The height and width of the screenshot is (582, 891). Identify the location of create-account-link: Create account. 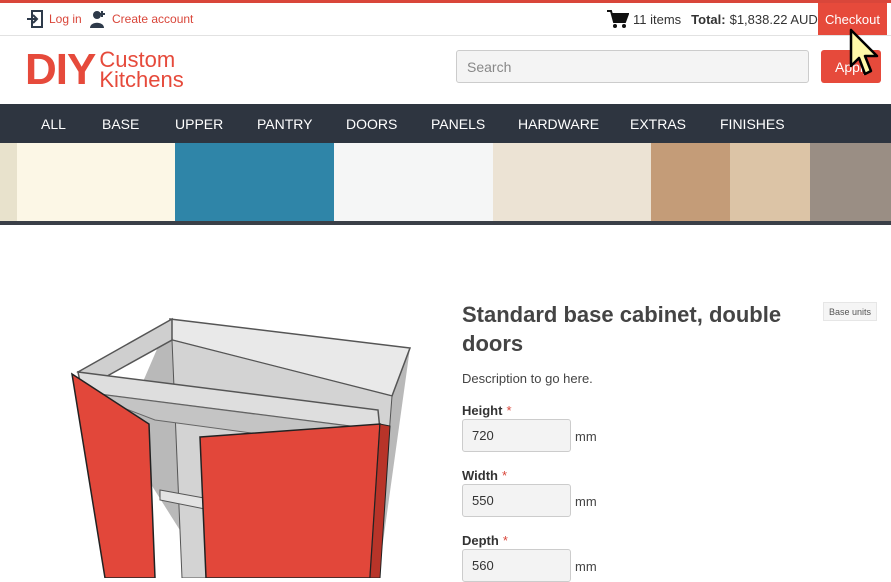
(141, 19).